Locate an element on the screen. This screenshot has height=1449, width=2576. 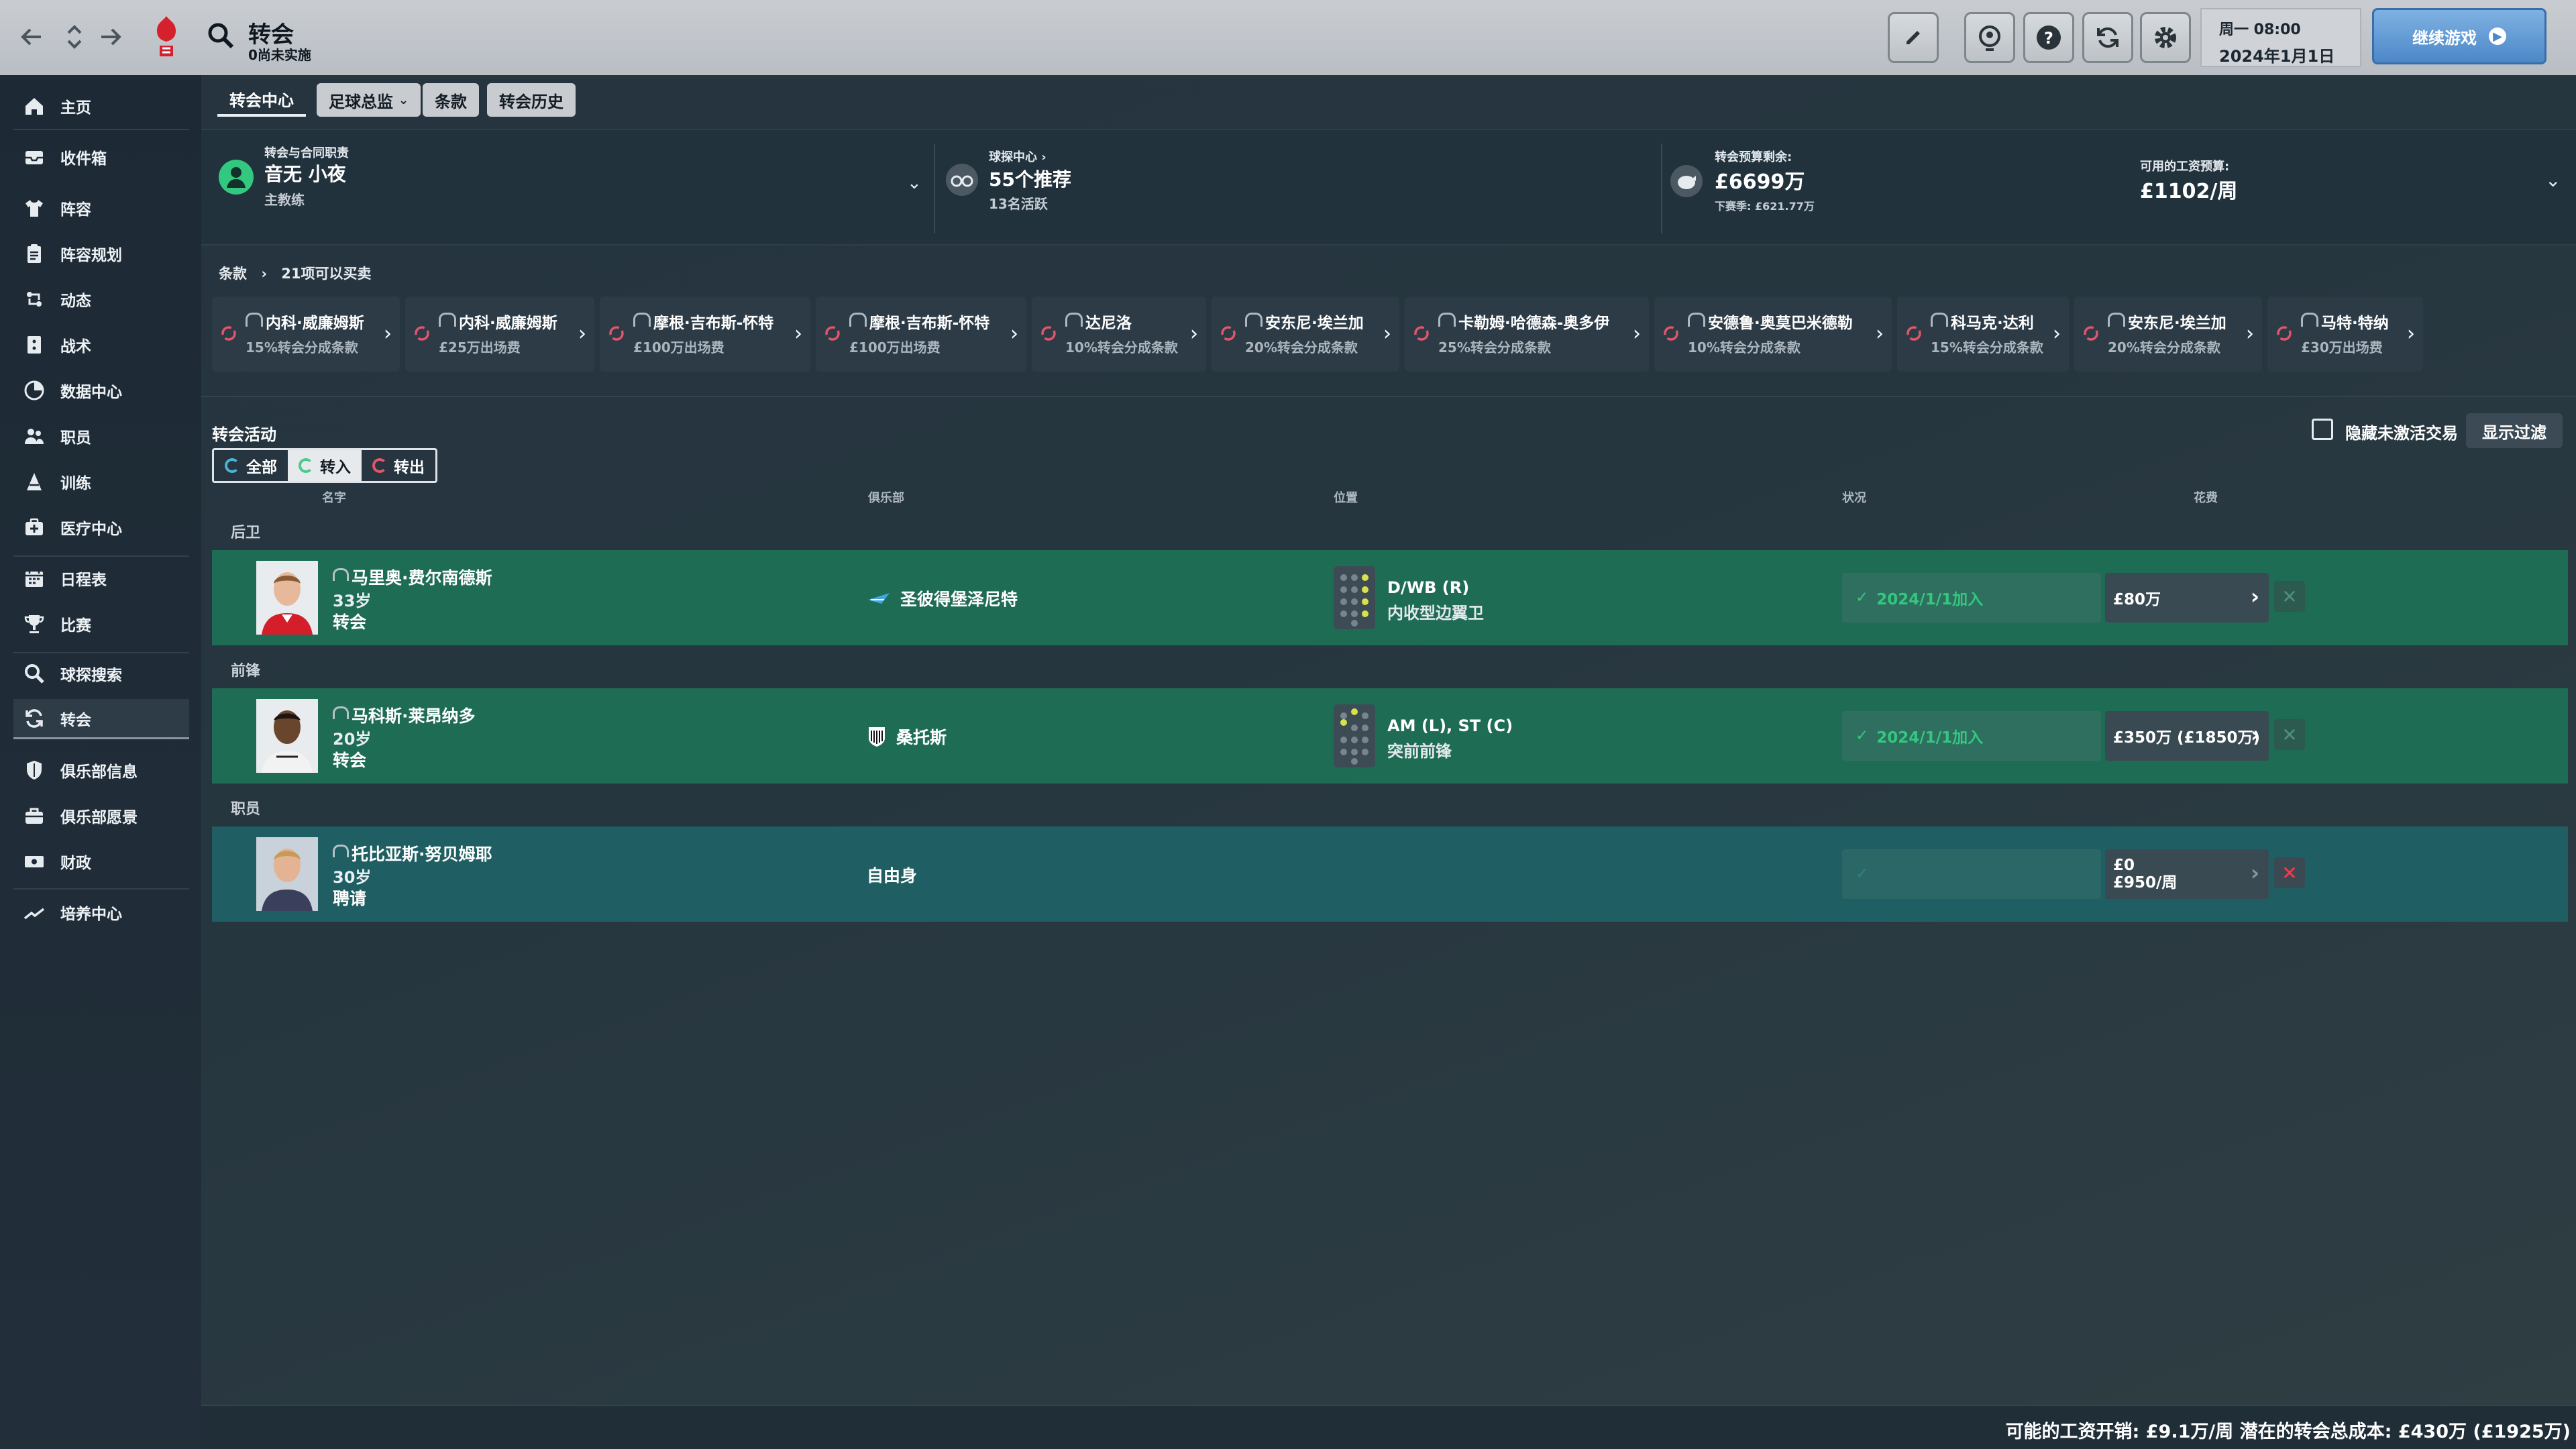
column-header-name: 名字 is located at coordinates (334, 497).